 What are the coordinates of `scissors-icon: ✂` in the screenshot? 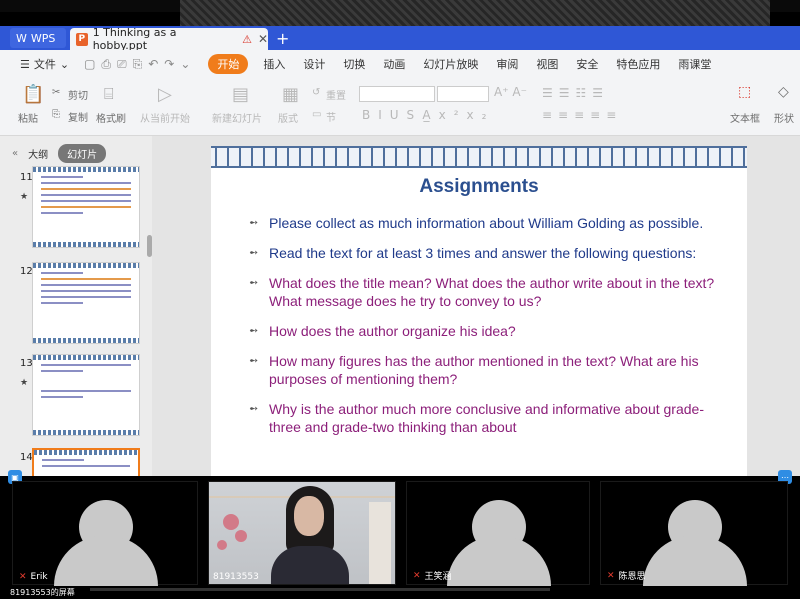 It's located at (56, 92).